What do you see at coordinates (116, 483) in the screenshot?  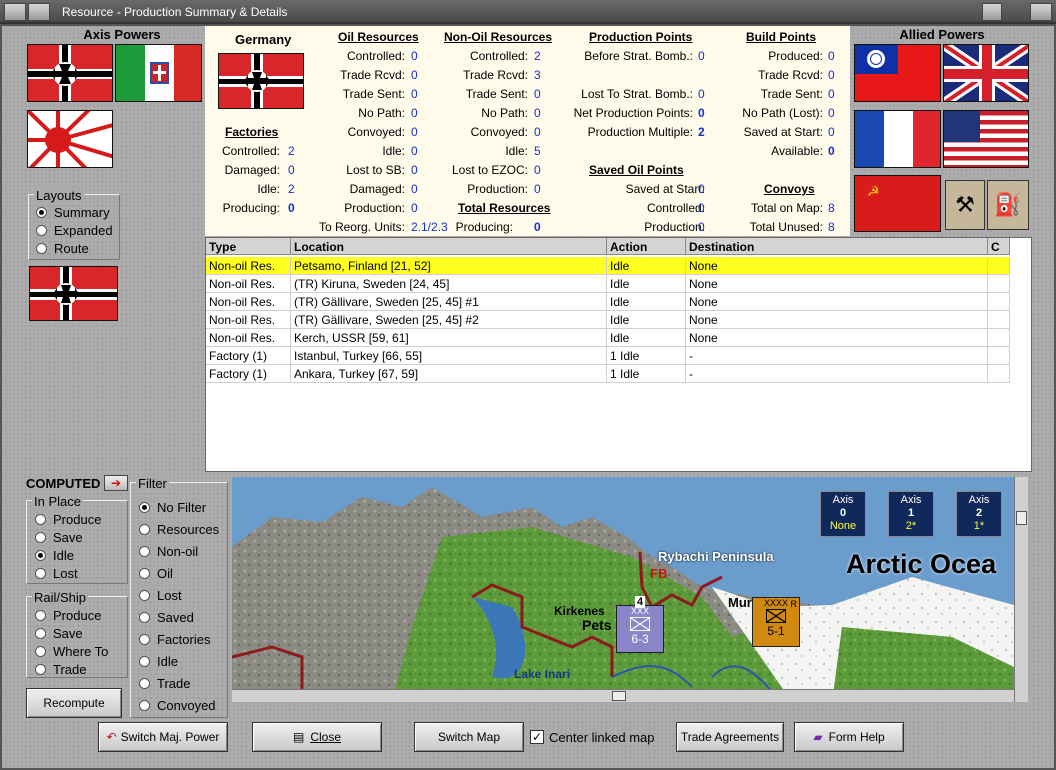 I see `computed-arrow-button: ➔` at bounding box center [116, 483].